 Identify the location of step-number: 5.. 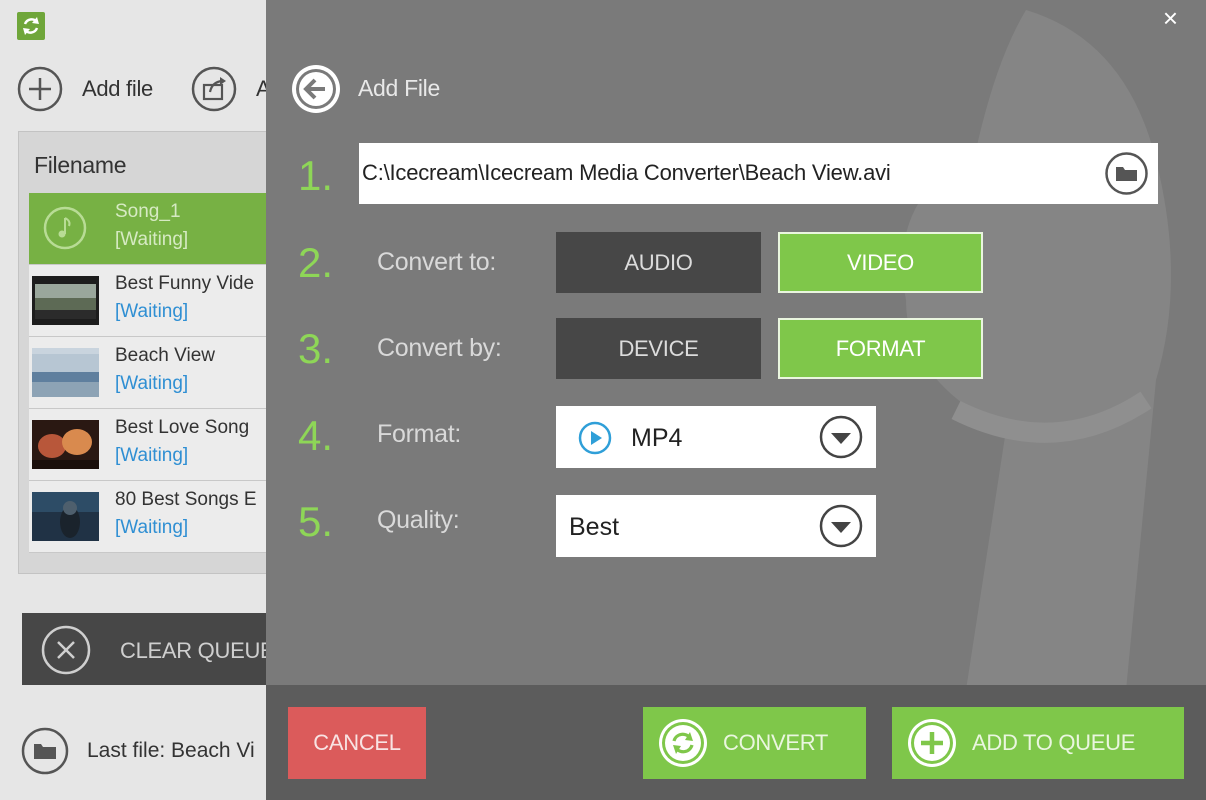
(316, 521).